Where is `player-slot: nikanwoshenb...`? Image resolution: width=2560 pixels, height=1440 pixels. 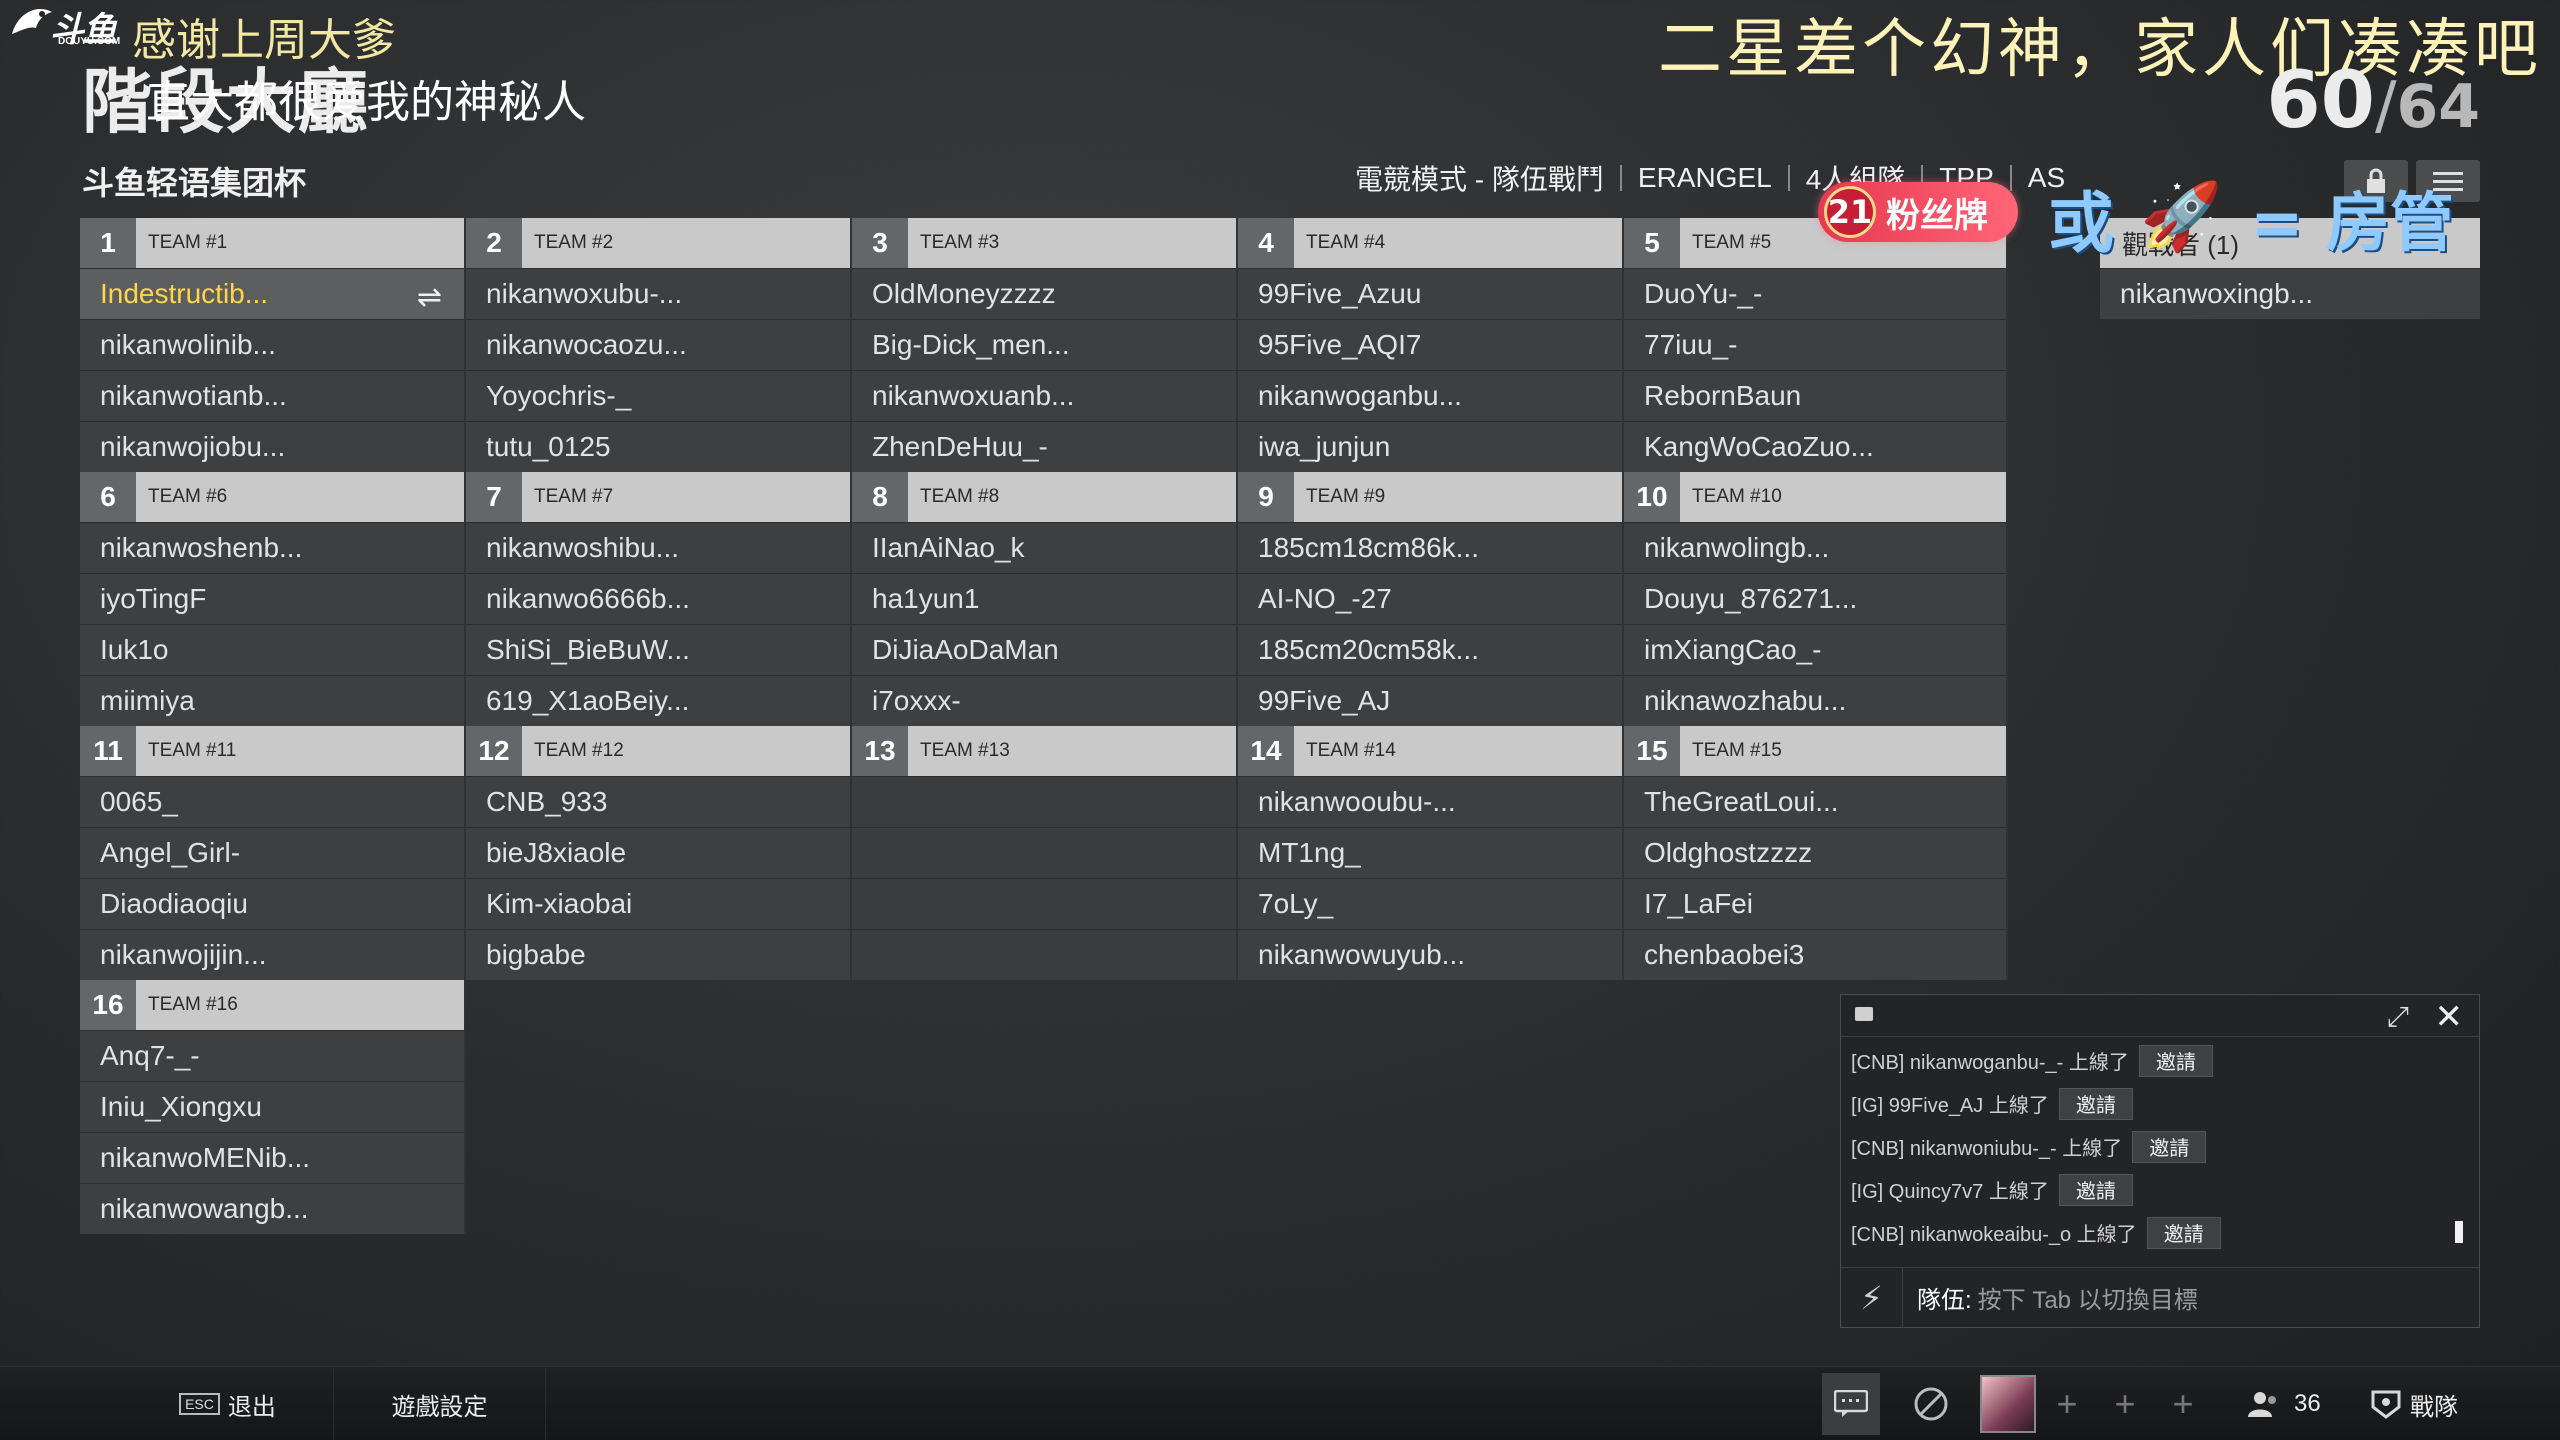 player-slot: nikanwoshenb... is located at coordinates (273, 547).